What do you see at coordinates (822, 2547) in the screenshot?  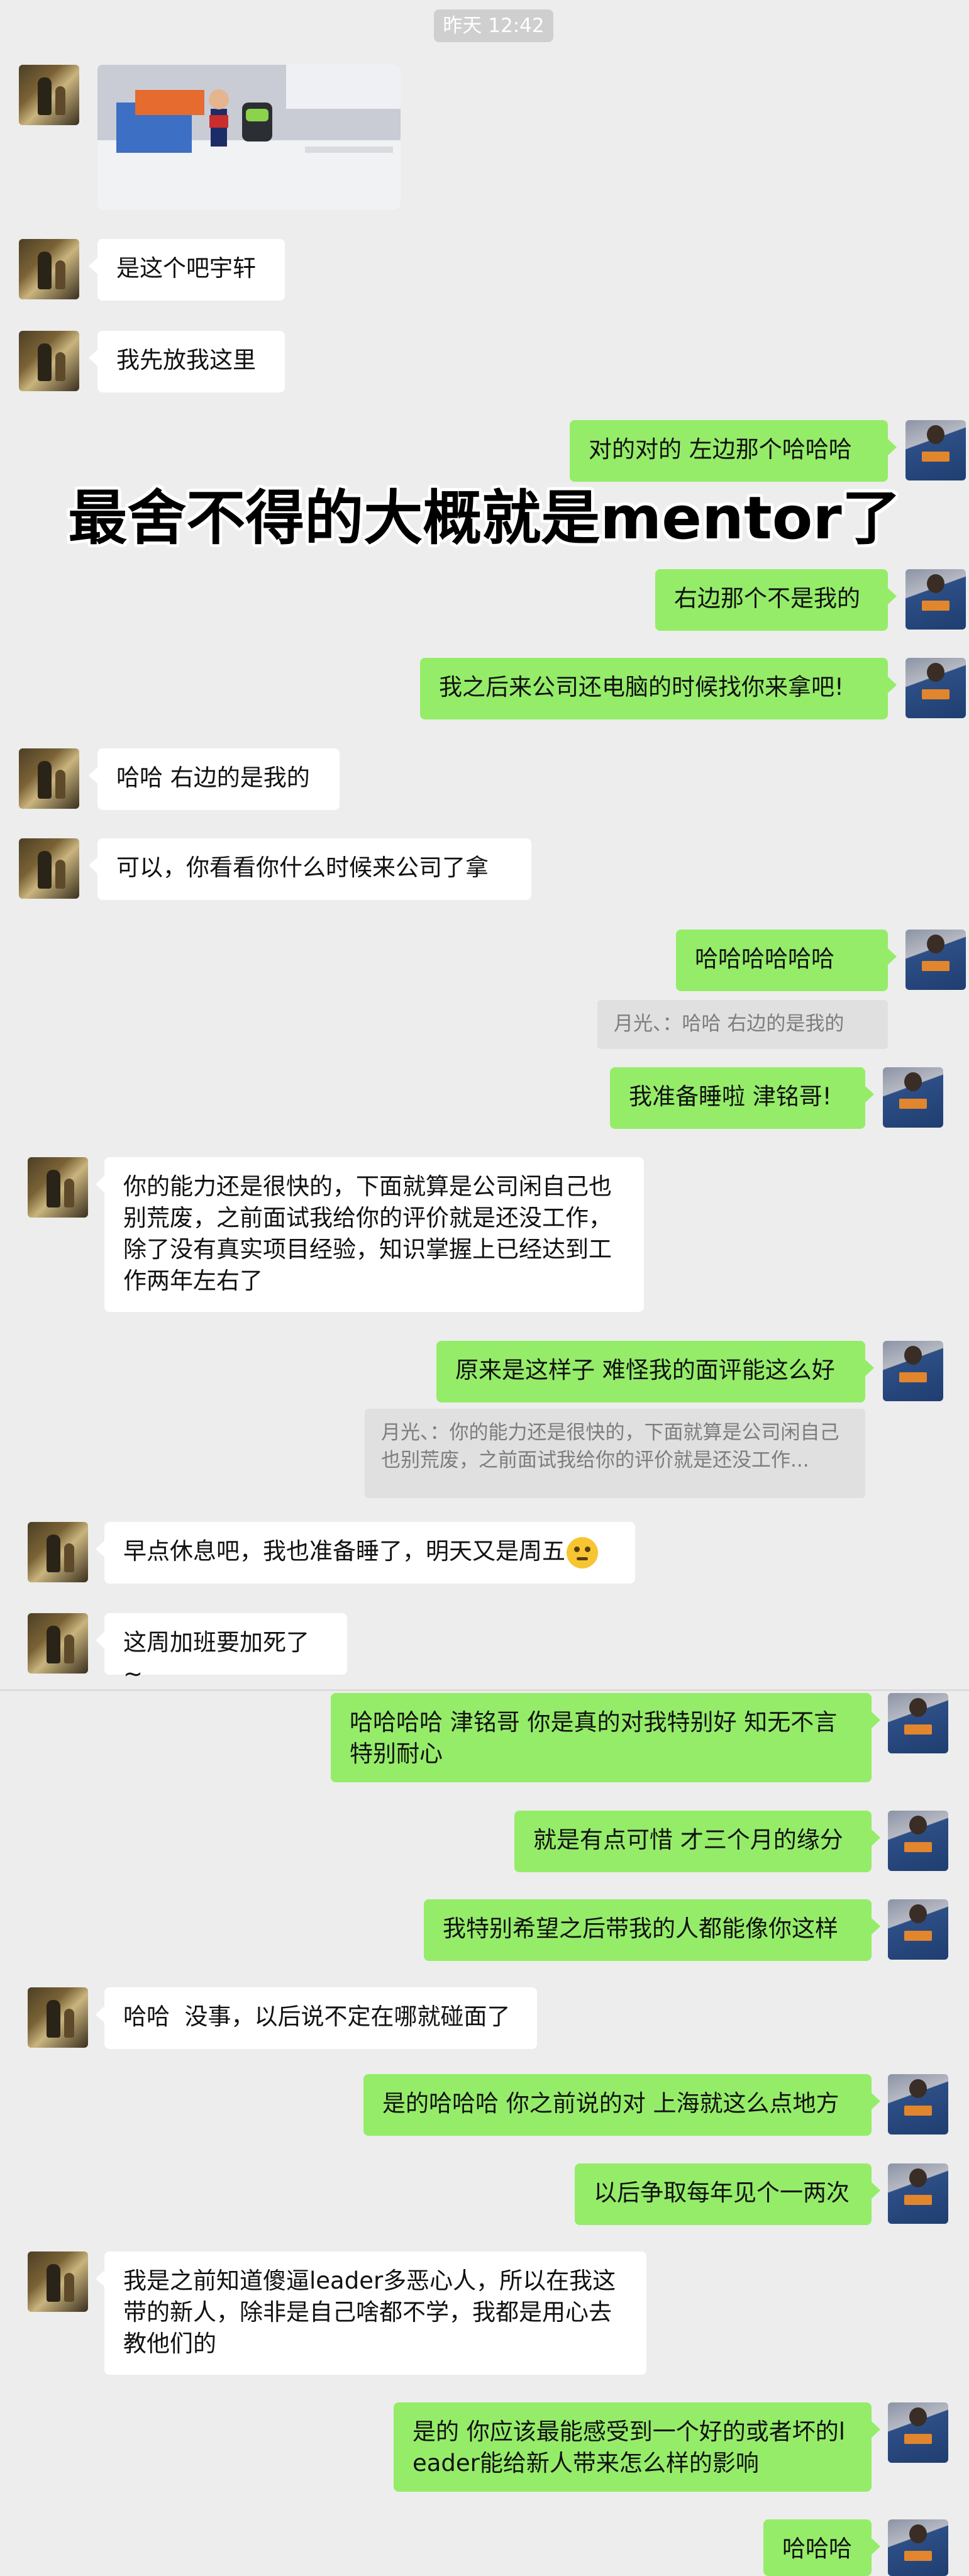 I see `outgoing-message: 哈哈哈` at bounding box center [822, 2547].